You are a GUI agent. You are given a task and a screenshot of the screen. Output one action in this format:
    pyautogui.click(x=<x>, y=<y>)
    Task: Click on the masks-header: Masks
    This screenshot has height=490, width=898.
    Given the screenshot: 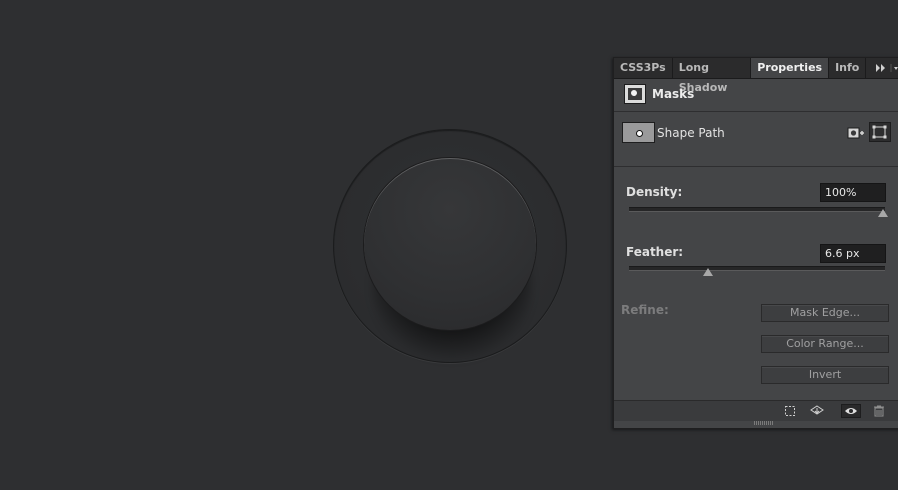 What is the action you would take?
    pyautogui.click(x=756, y=95)
    